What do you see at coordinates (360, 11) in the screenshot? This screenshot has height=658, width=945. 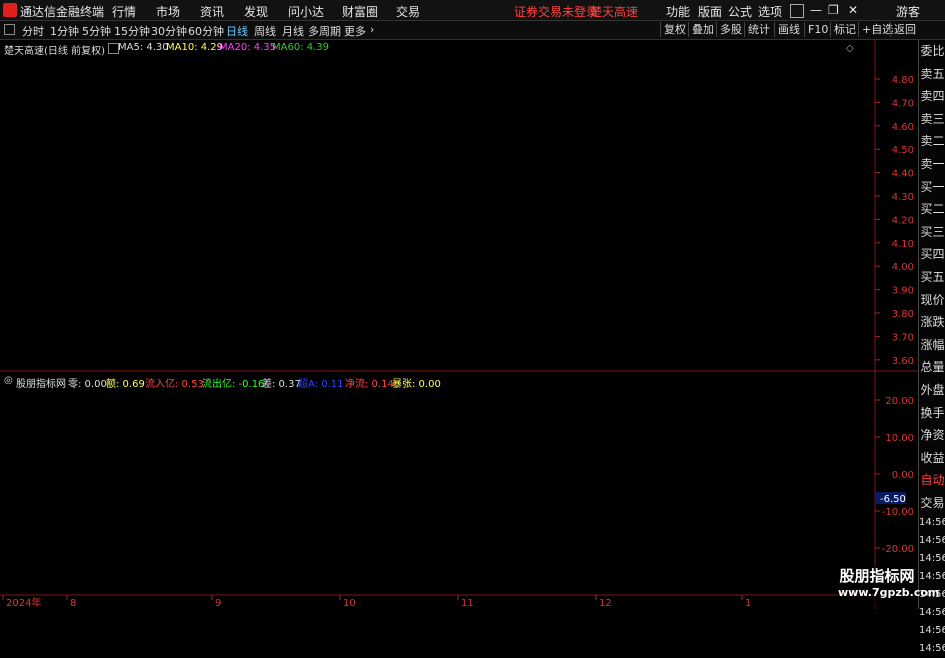 I see `menu-wealth: 财富圈` at bounding box center [360, 11].